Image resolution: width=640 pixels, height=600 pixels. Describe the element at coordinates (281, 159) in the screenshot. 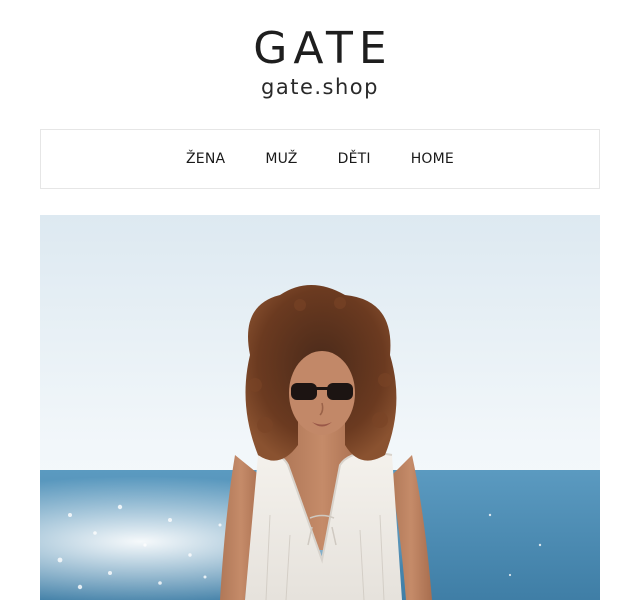

I see `nav-item-muz: MUŽ` at that location.